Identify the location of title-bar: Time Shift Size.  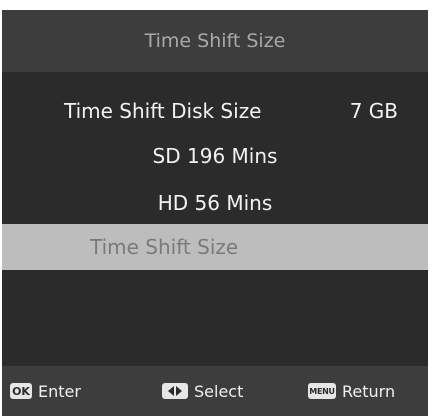
(215, 41).